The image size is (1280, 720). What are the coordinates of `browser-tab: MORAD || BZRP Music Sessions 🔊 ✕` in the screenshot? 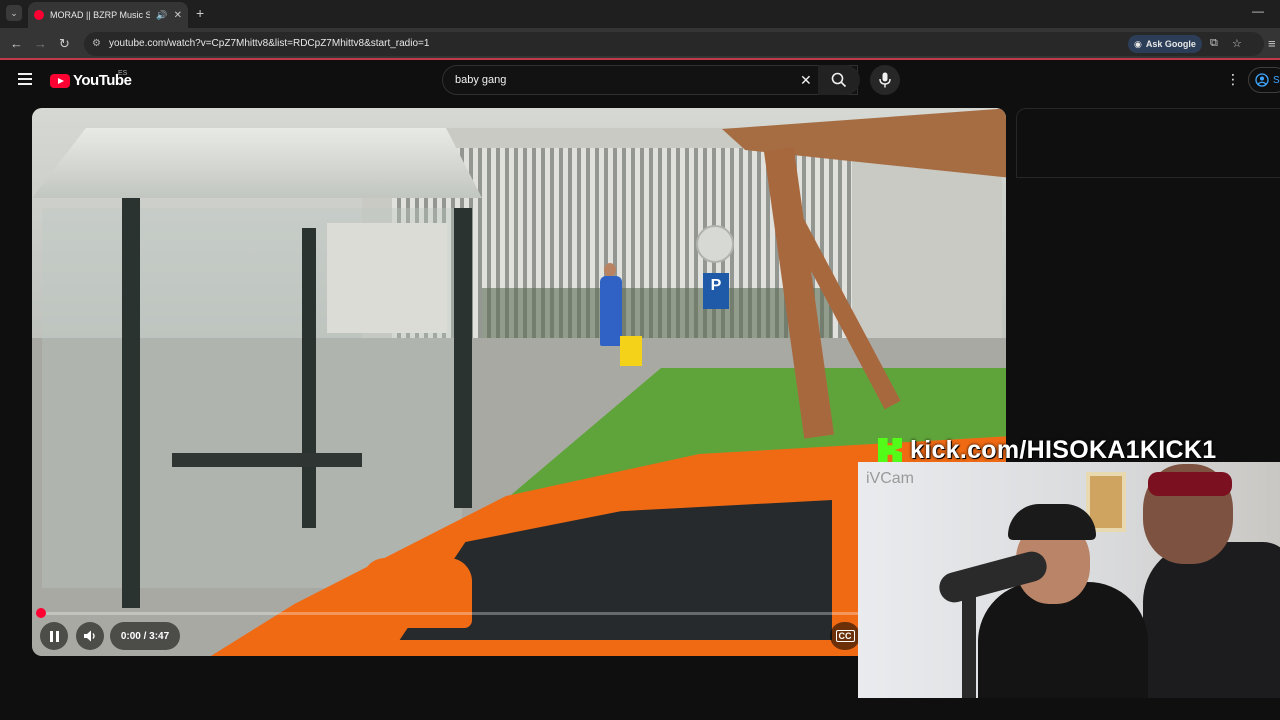 It's located at (108, 15).